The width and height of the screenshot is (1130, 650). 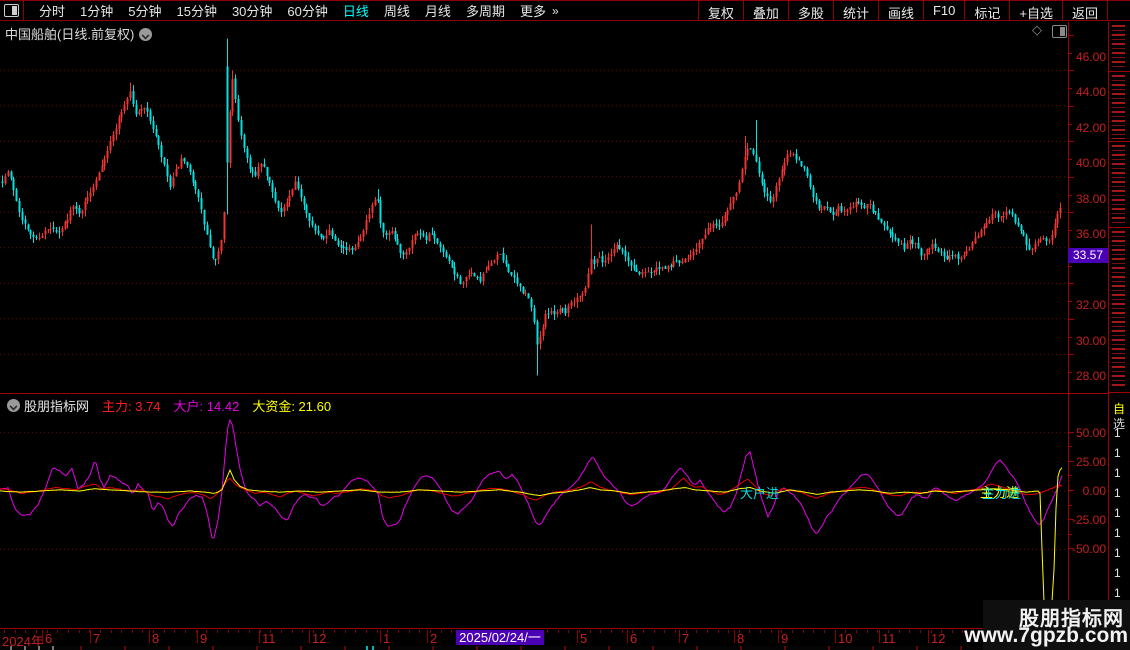 I want to click on period-tab-5分钟: 5分钟, so click(x=144, y=10).